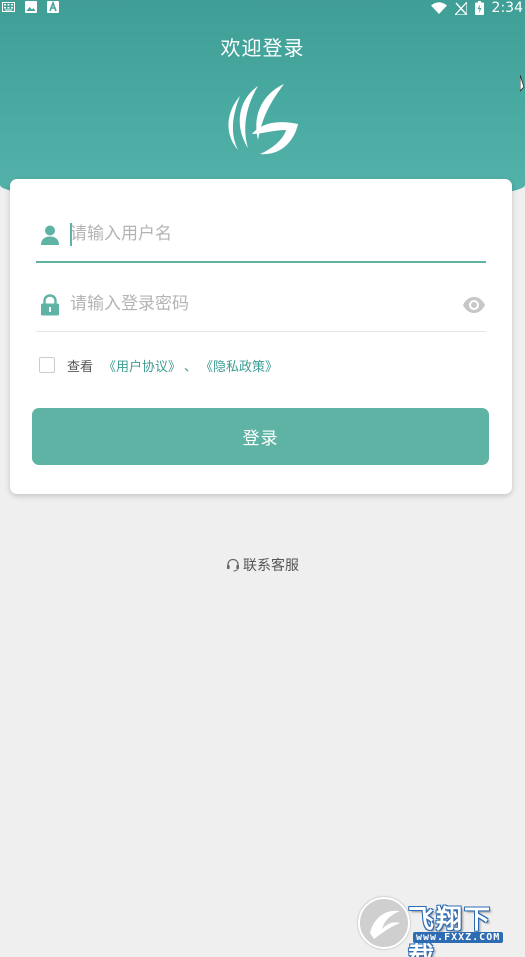  Describe the element at coordinates (522, 83) in the screenshot. I see `mouse-cursor-icon` at that location.